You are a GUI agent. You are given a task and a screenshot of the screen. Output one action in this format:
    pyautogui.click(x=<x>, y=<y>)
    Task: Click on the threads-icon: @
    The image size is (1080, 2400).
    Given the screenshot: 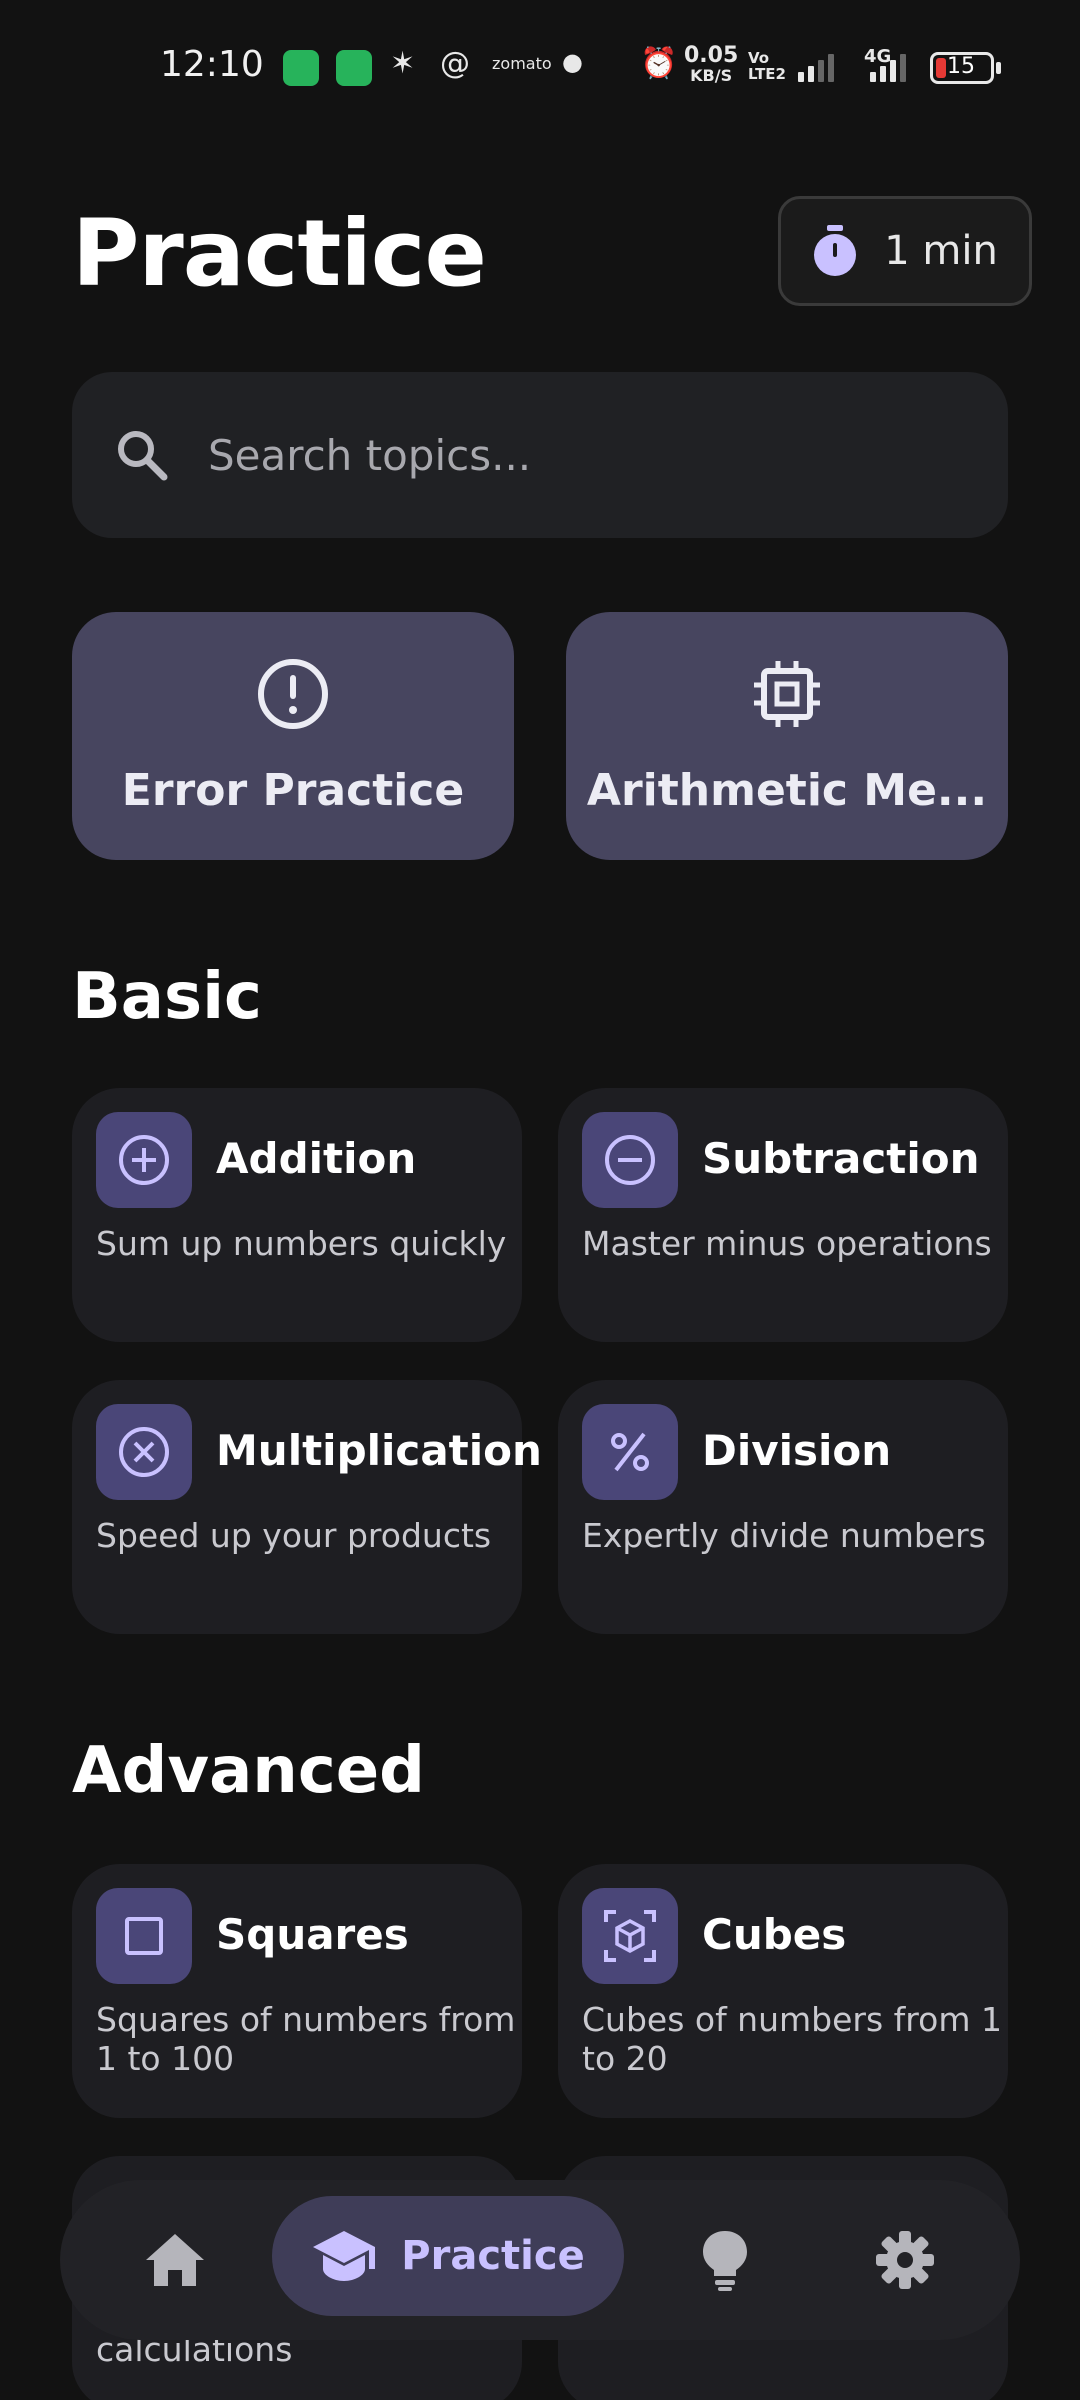 What is the action you would take?
    pyautogui.click(x=455, y=63)
    